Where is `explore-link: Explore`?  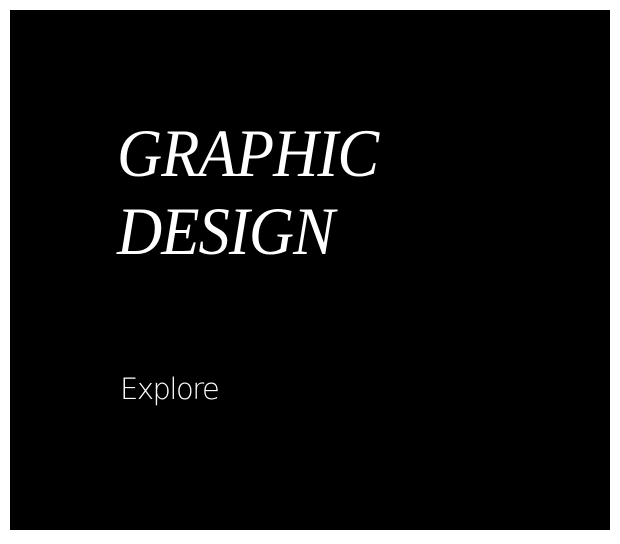 explore-link: Explore is located at coordinates (170, 389).